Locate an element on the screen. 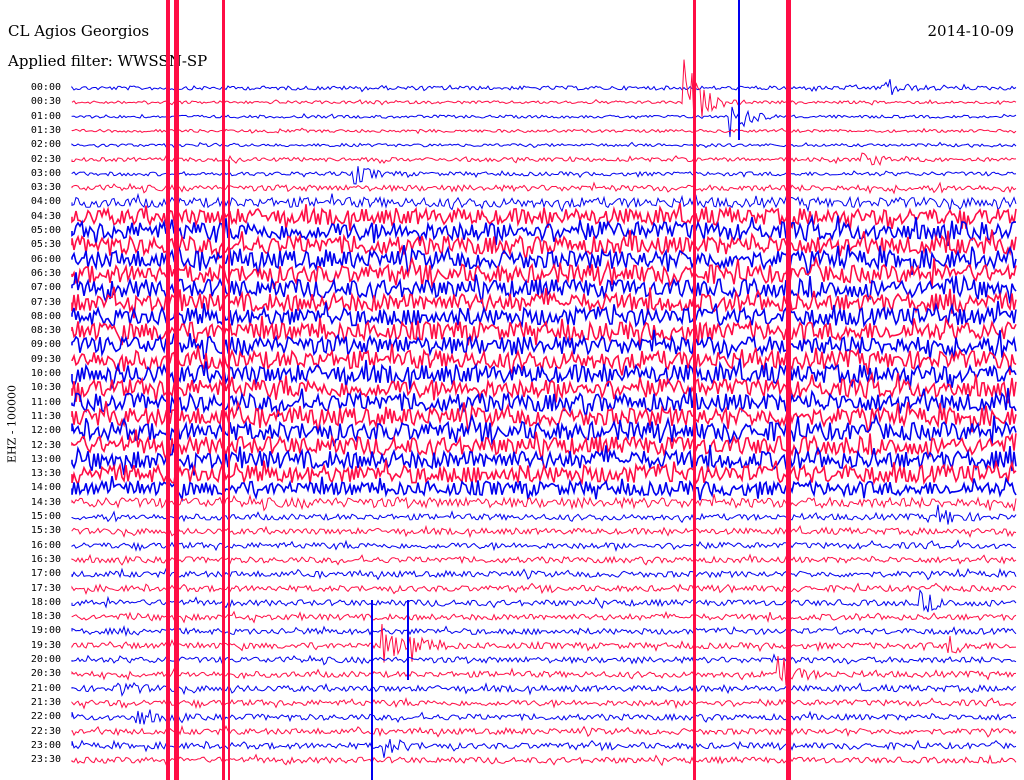 The width and height of the screenshot is (1024, 780). trace-2000 is located at coordinates (544, 659).